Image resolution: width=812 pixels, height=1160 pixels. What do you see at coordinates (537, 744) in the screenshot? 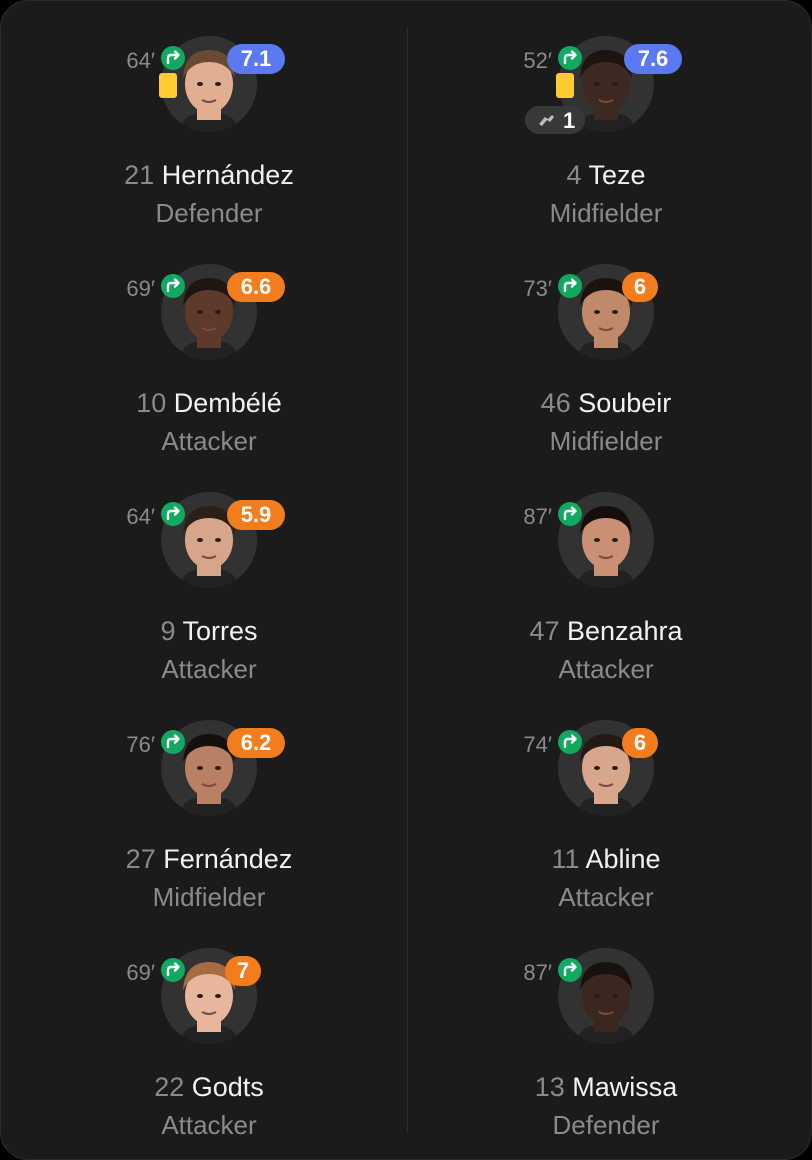
I see `sub-minute: 74′` at bounding box center [537, 744].